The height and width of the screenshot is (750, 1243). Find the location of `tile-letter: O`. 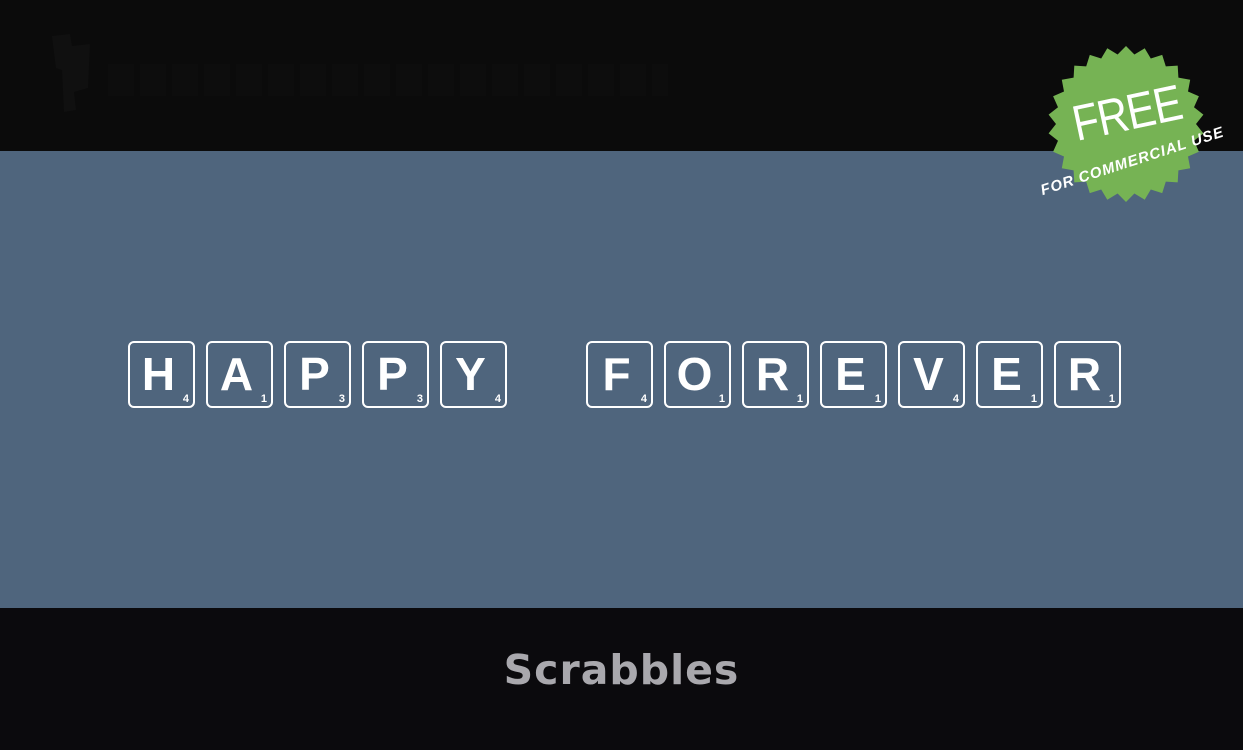

tile-letter: O is located at coordinates (694, 374).